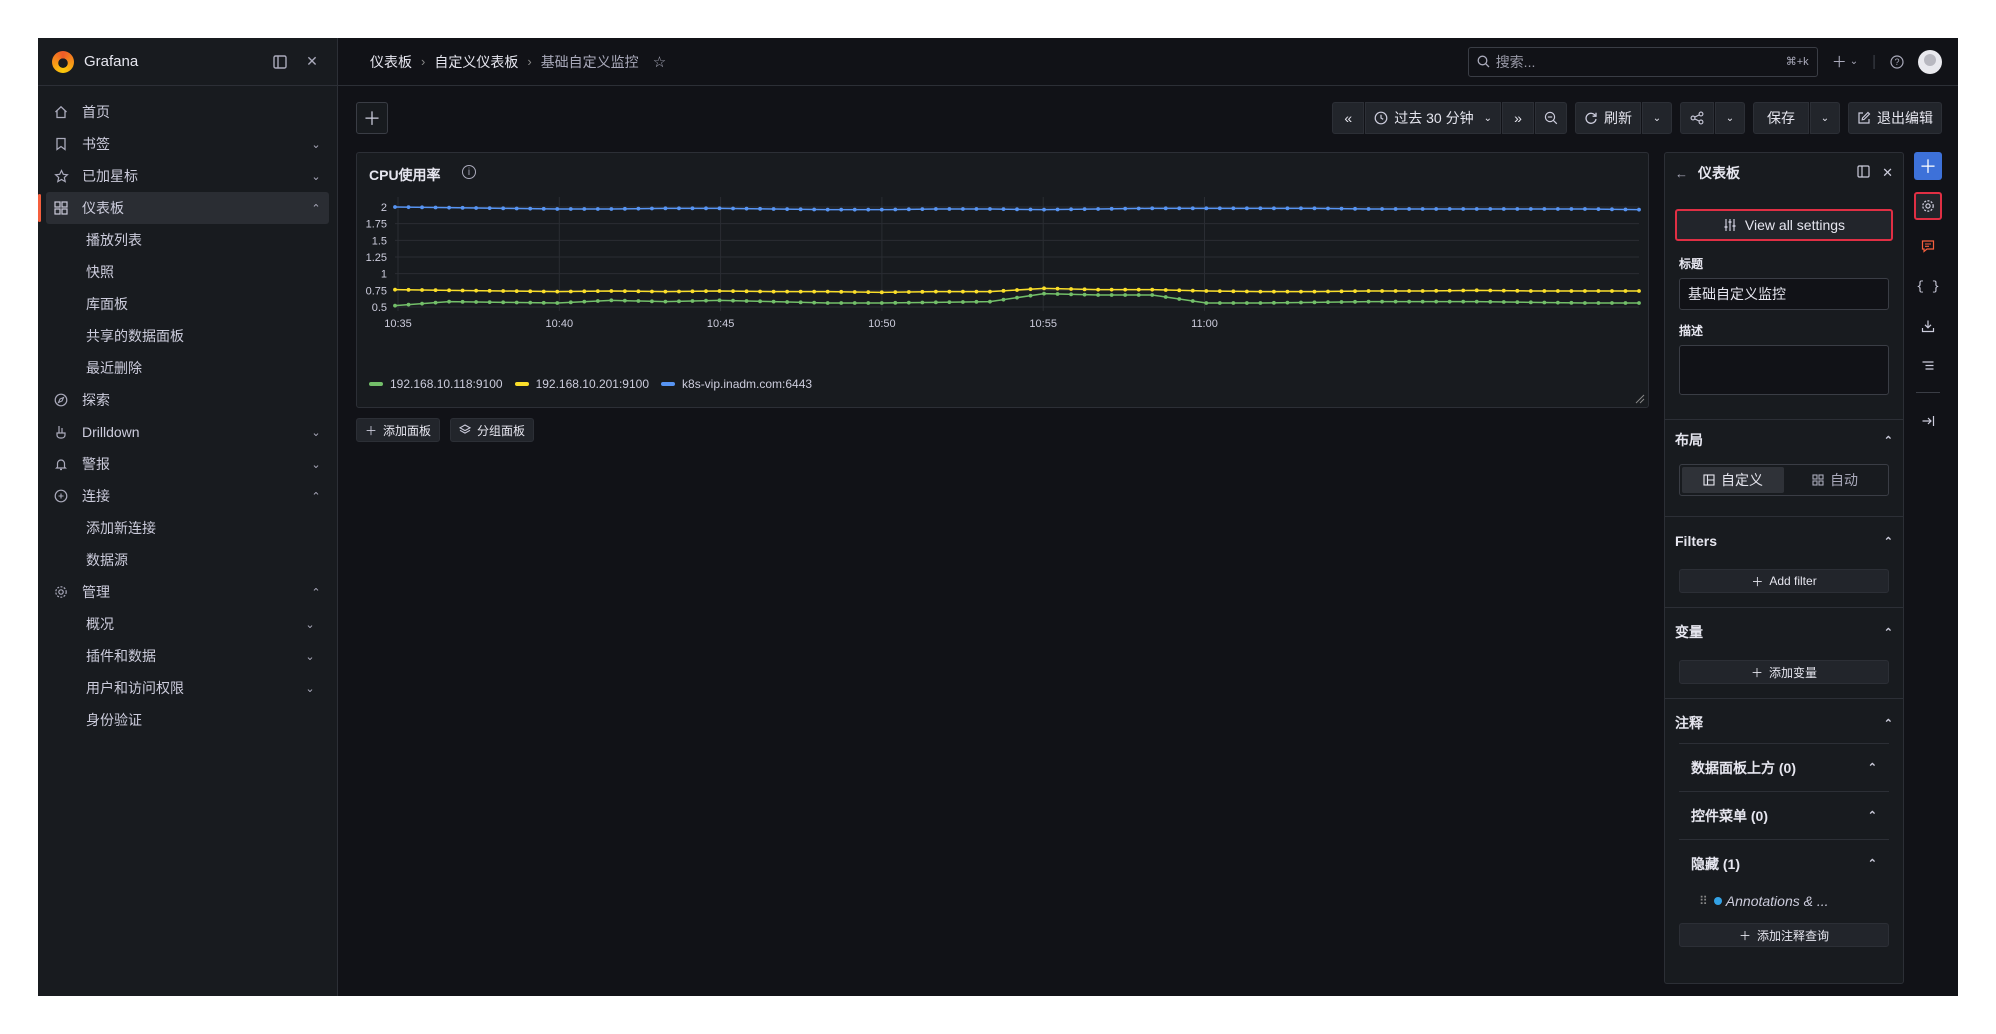 Image resolution: width=1996 pixels, height=1034 pixels. What do you see at coordinates (1784, 632) in the screenshot?
I see `variables-header: 变量 ⌃` at bounding box center [1784, 632].